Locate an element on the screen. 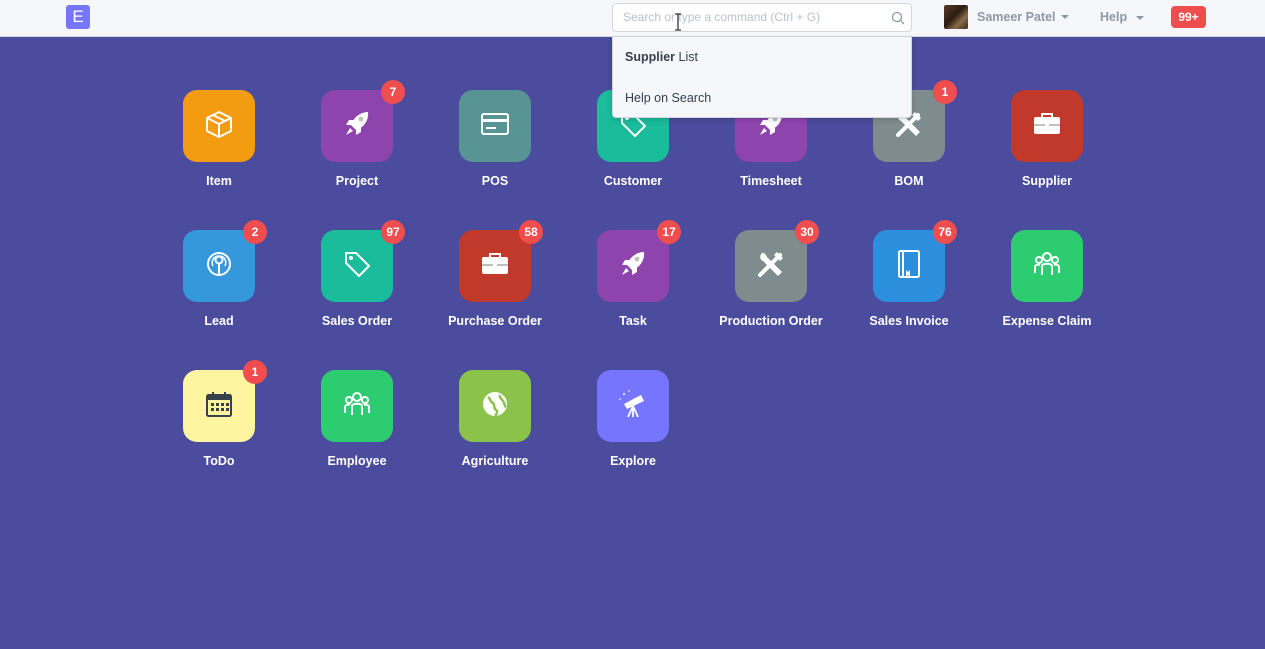  count-badge: 76 is located at coordinates (945, 232).